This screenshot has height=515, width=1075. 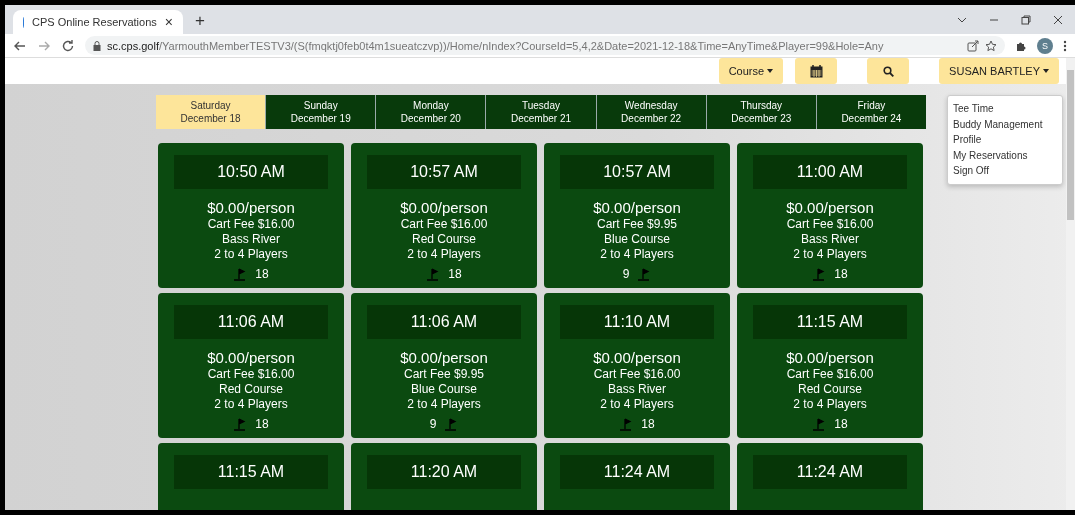 I want to click on tee-time-card: 10:57 AM $0.00/person Cart Fee $9.95 Blue Course 2 to 4 Players 9, so click(x=637, y=215).